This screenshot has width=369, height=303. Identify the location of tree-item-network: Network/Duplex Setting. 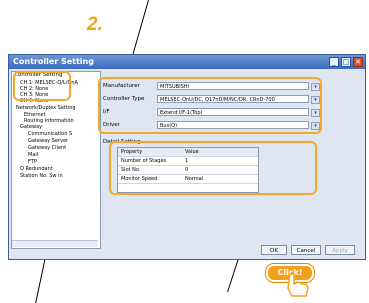
(46, 108).